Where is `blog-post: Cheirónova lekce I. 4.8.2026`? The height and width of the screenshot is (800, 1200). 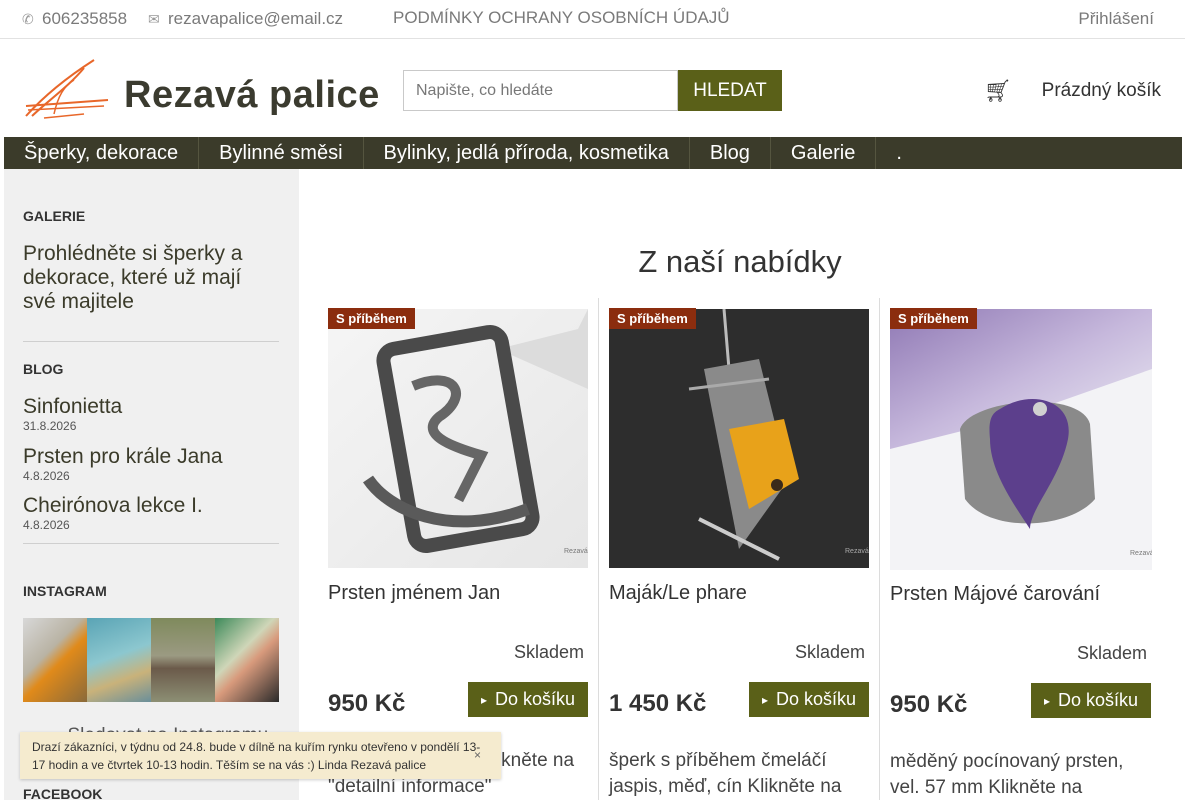 blog-post: Cheirónova lekce I. 4.8.2026 is located at coordinates (151, 513).